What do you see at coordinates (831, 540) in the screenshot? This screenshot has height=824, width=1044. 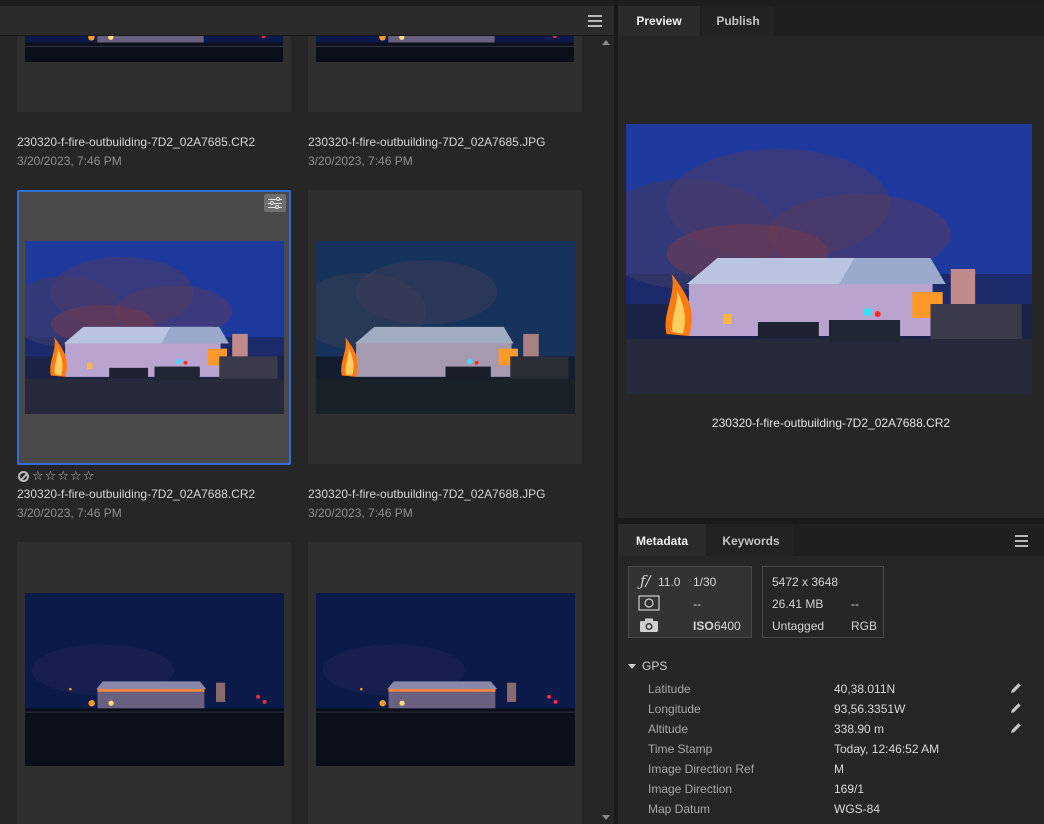 I see `metadata-tab-bar: Metadata Keywords` at bounding box center [831, 540].